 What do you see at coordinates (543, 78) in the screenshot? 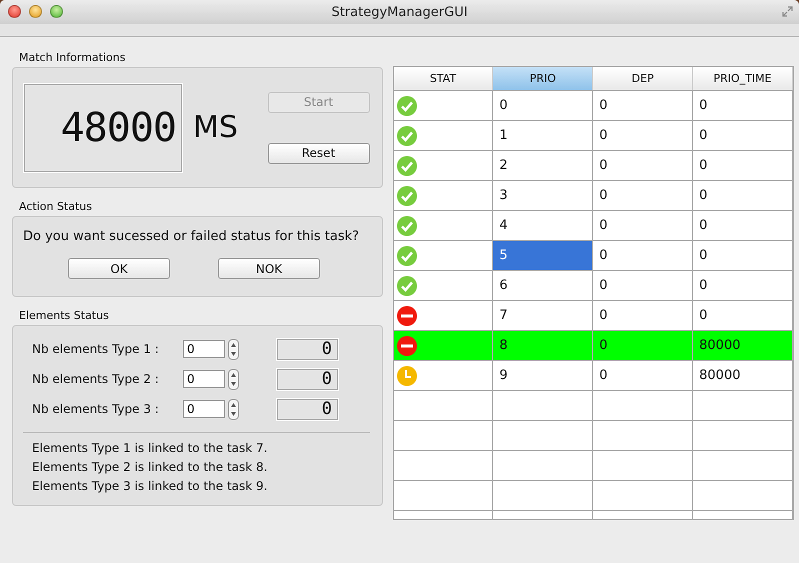
I see `column-header: PRIO` at bounding box center [543, 78].